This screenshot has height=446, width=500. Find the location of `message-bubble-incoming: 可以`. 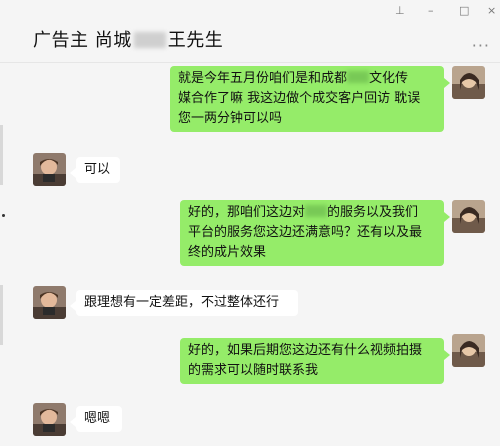

message-bubble-incoming: 可以 is located at coordinates (95, 170).